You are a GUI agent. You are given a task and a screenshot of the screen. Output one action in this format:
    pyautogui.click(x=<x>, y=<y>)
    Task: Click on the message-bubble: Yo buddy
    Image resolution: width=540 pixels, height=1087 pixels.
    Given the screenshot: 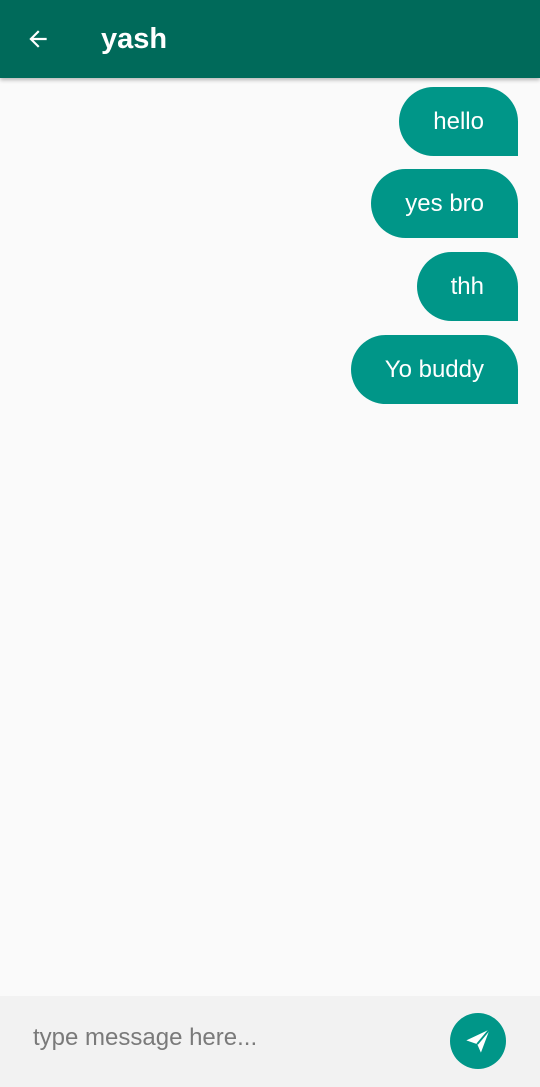 What is the action you would take?
    pyautogui.click(x=434, y=369)
    